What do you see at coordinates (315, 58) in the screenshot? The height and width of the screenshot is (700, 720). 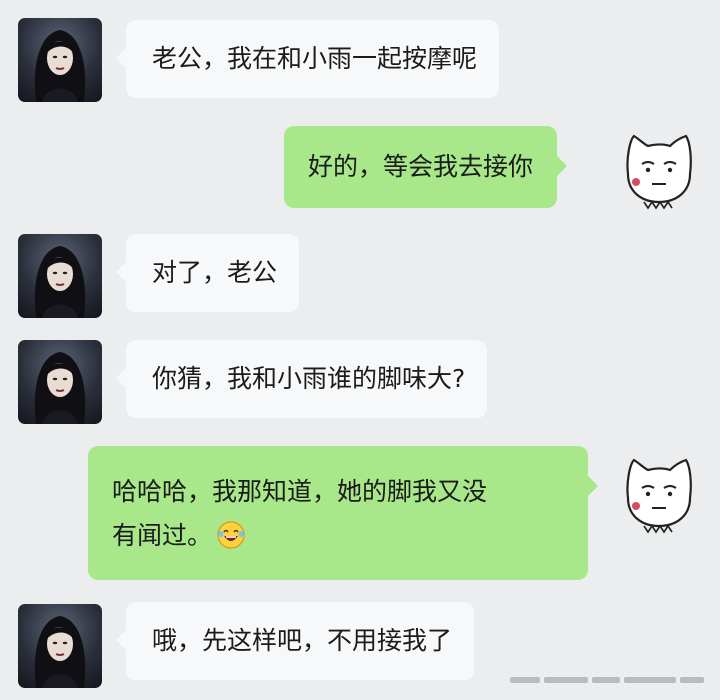 I see `message-text: 老公，我在和小雨一起按摩呢` at bounding box center [315, 58].